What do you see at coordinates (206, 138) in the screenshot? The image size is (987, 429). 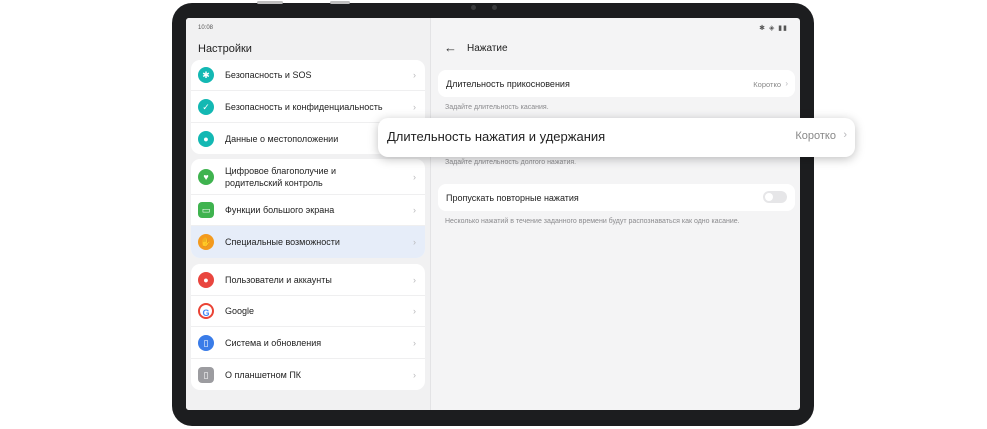 I see `location-pin-icon: ●` at bounding box center [206, 138].